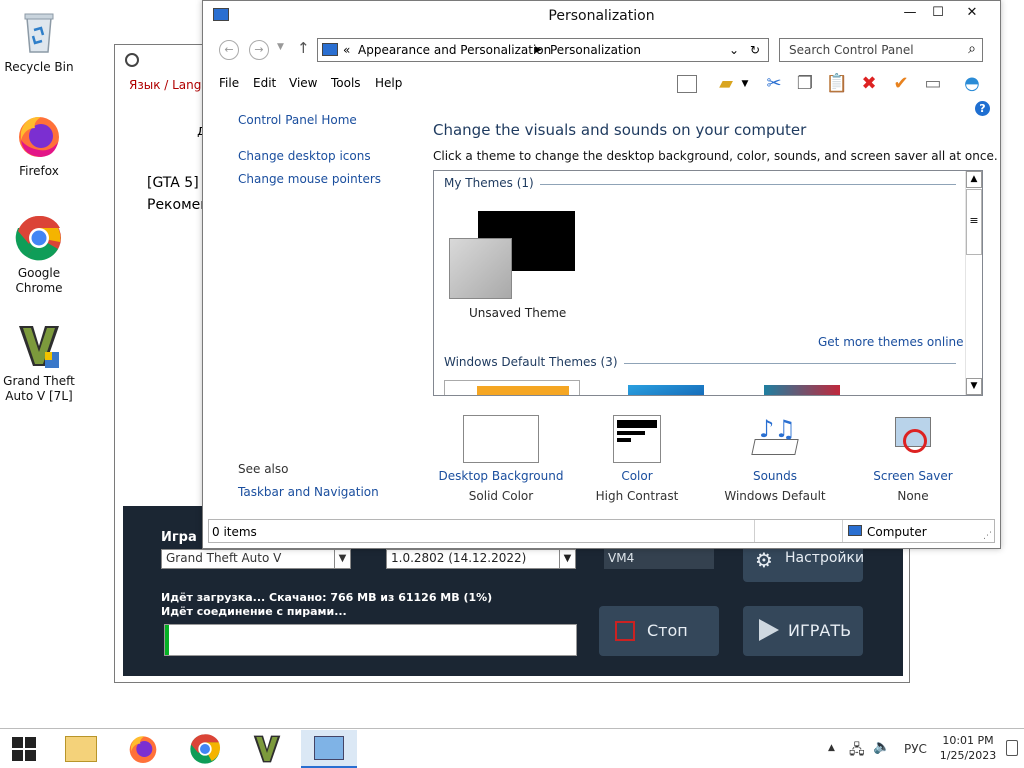 The height and width of the screenshot is (768, 1024). What do you see at coordinates (169, 85) in the screenshot?
I see `language-label: Язык / Langu` at bounding box center [169, 85].